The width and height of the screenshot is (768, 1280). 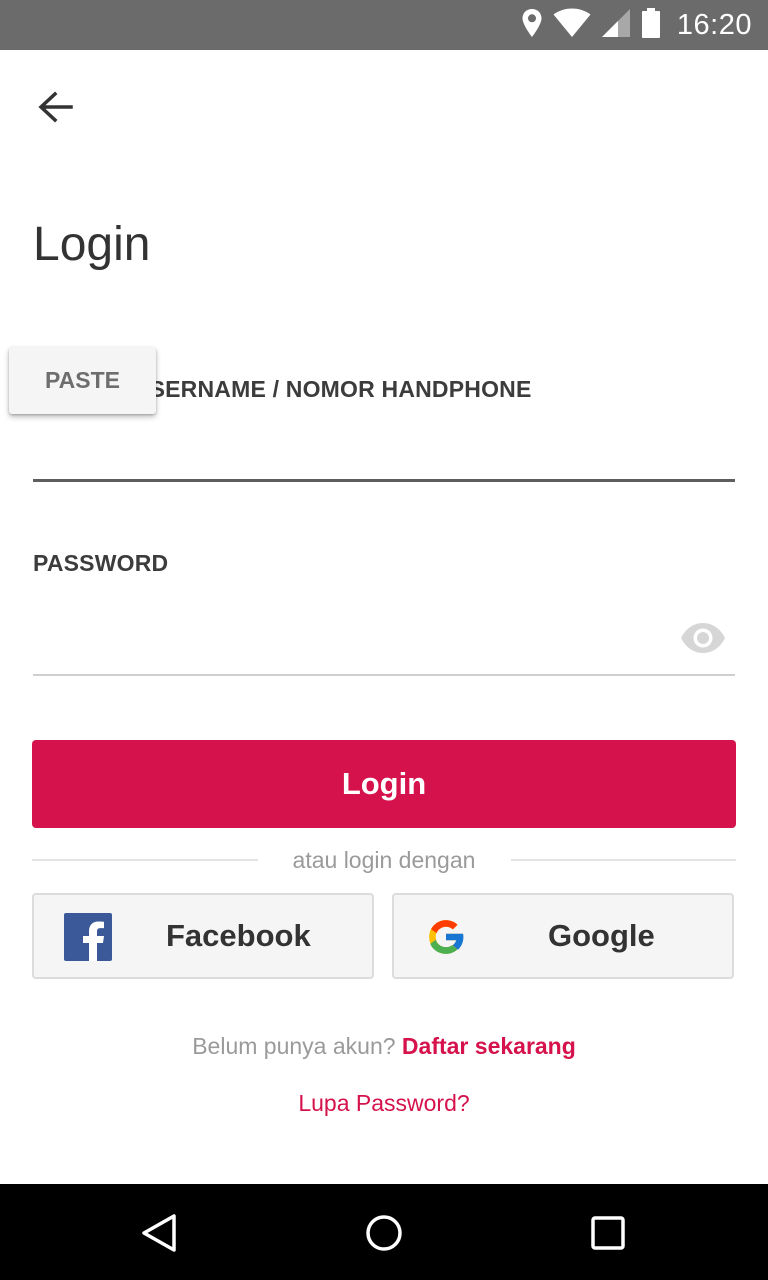 What do you see at coordinates (651, 25) in the screenshot?
I see `battery-icon` at bounding box center [651, 25].